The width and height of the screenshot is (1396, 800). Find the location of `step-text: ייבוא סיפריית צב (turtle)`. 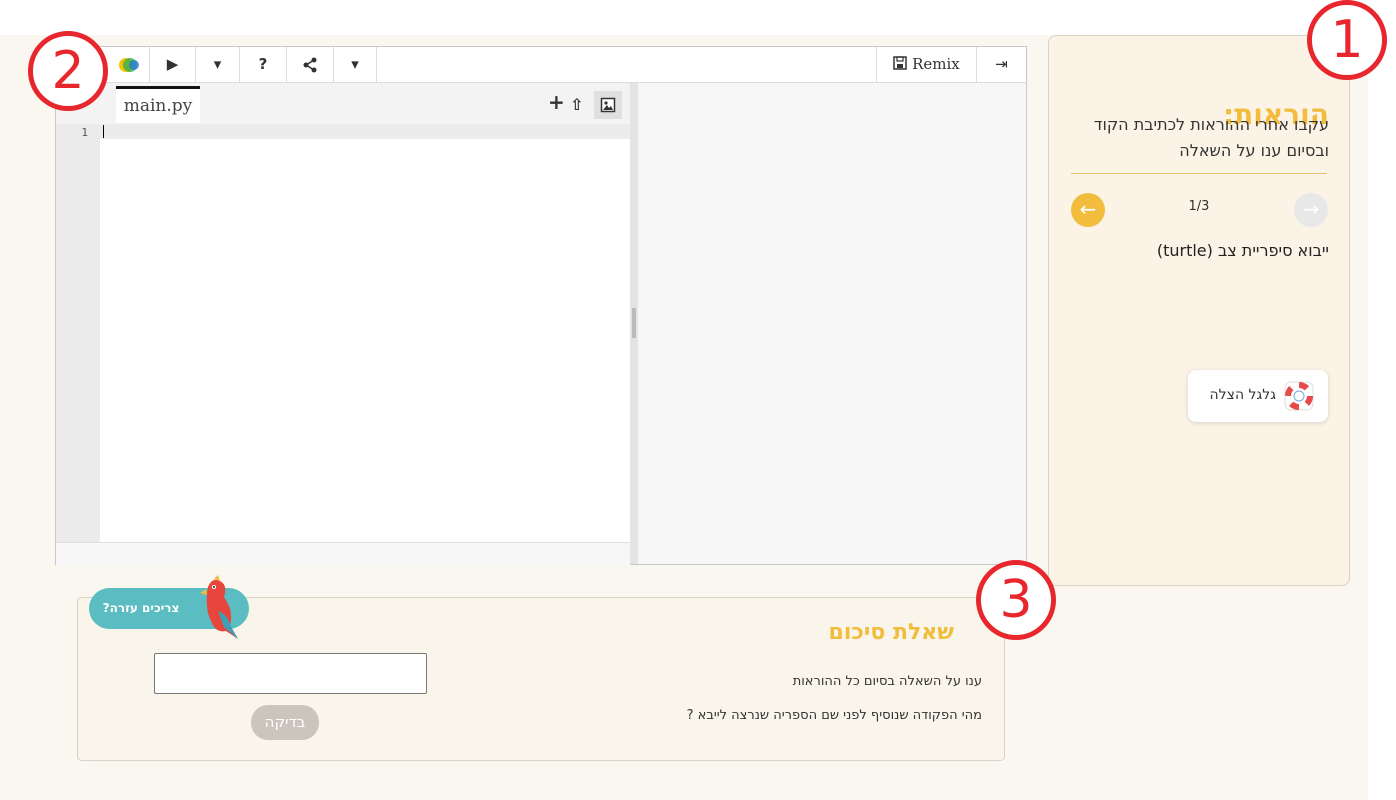

step-text: ייבוא סיפריית צב (turtle) is located at coordinates (1242, 250).